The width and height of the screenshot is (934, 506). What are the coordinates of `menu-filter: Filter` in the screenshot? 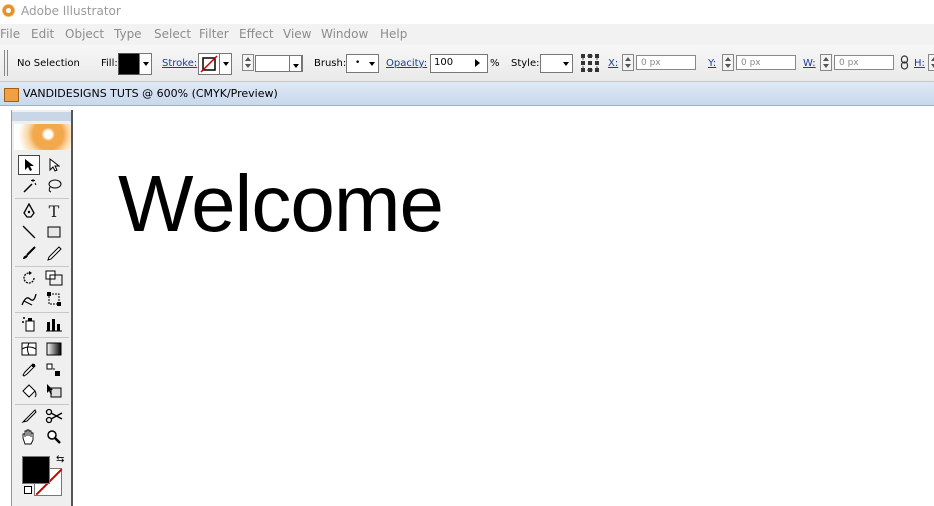 It's located at (214, 34).